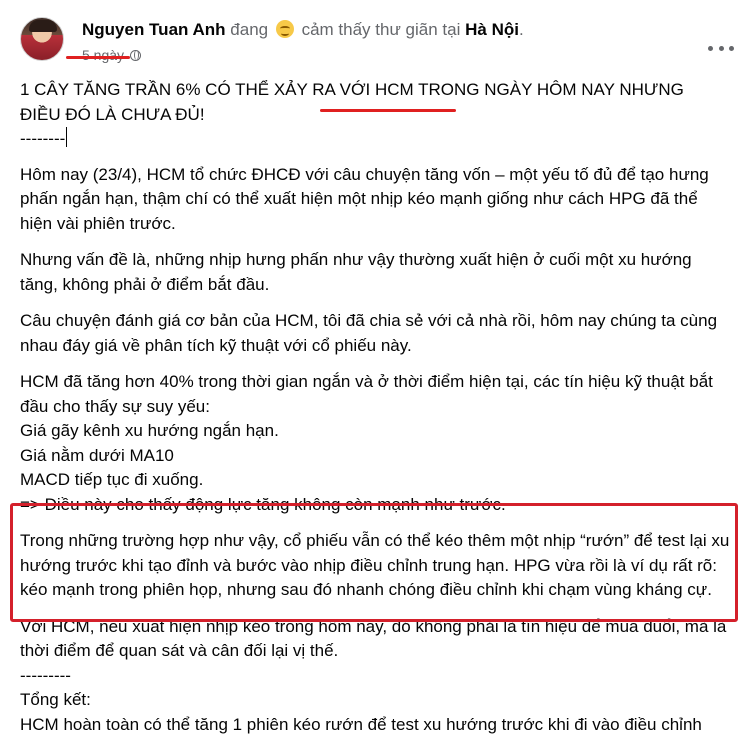  I want to click on relieved-face-icon, so click(285, 29).